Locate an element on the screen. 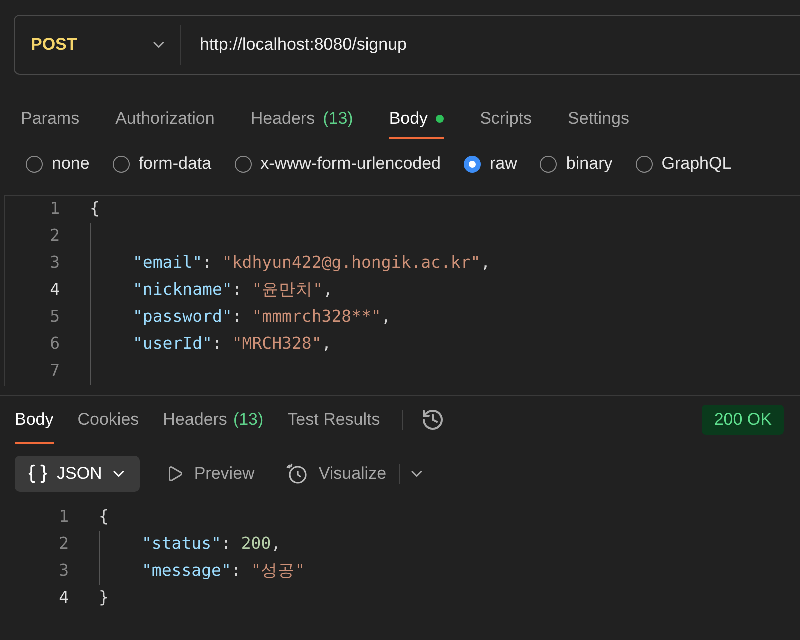 The image size is (800, 640). response-tab: Headers (13) is located at coordinates (213, 420).